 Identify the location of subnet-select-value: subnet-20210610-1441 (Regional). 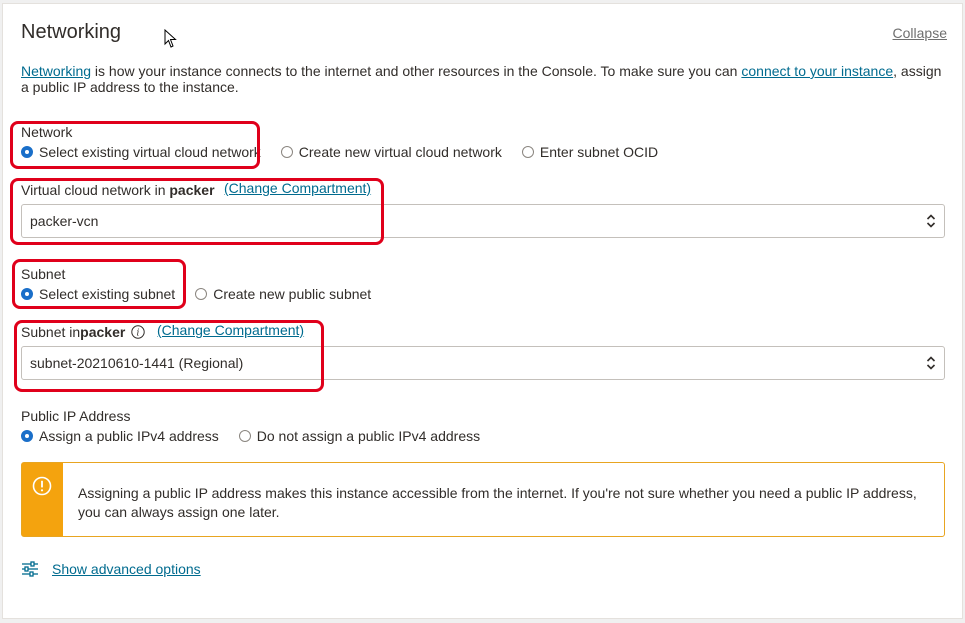
(137, 363).